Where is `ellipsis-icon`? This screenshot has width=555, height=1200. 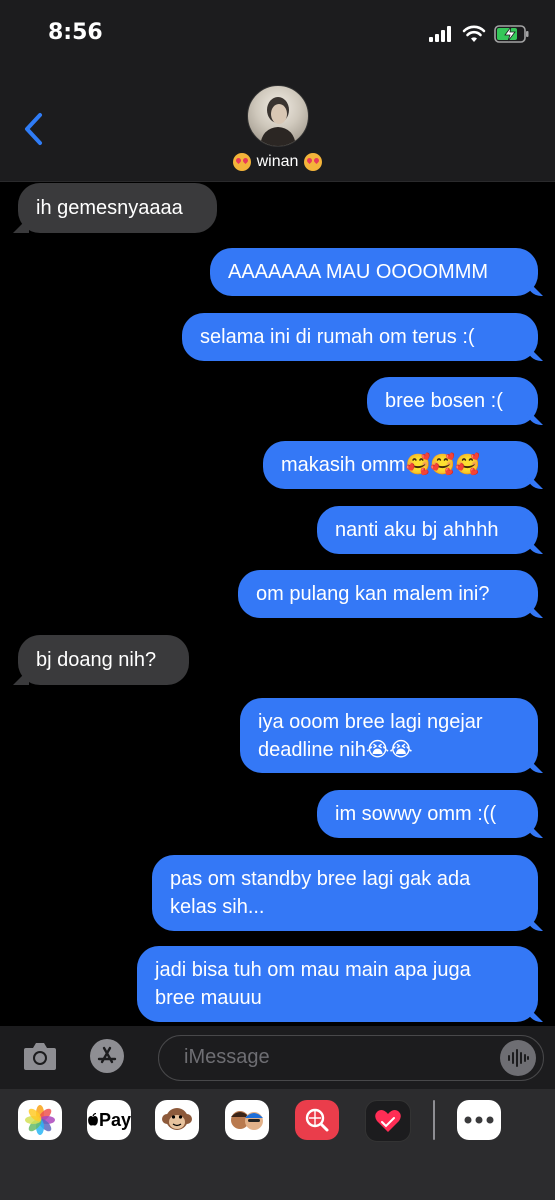
ellipsis-icon is located at coordinates (479, 1120).